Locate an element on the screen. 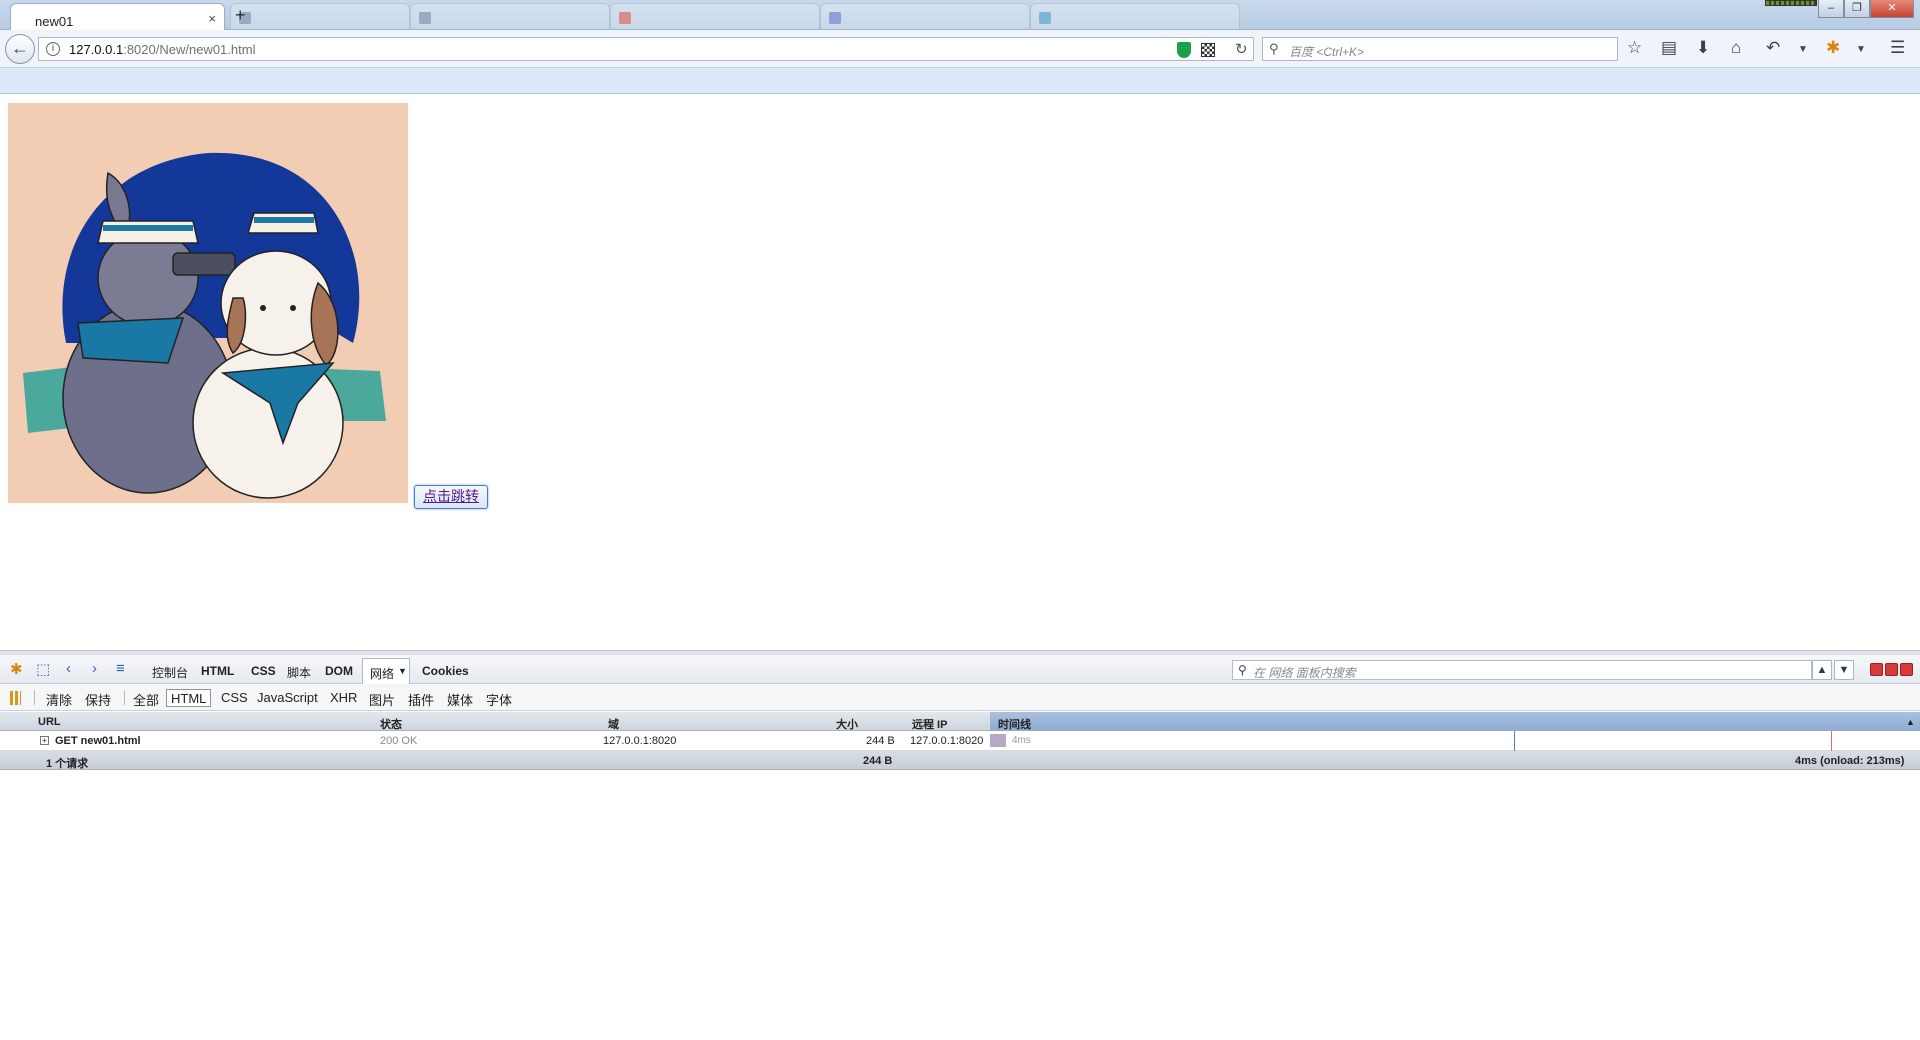  inspect-element-icon: ⬚ is located at coordinates (43, 669).